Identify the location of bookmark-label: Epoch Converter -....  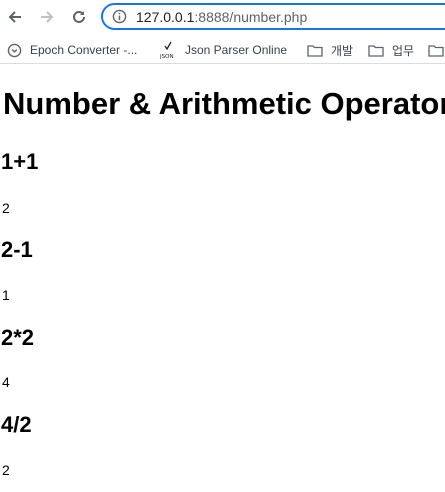
(84, 50).